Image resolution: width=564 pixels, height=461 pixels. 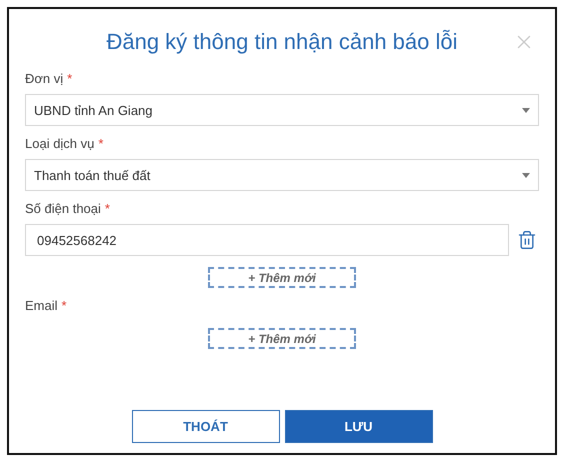 I want to click on field-label: Đơn vị, so click(x=44, y=78).